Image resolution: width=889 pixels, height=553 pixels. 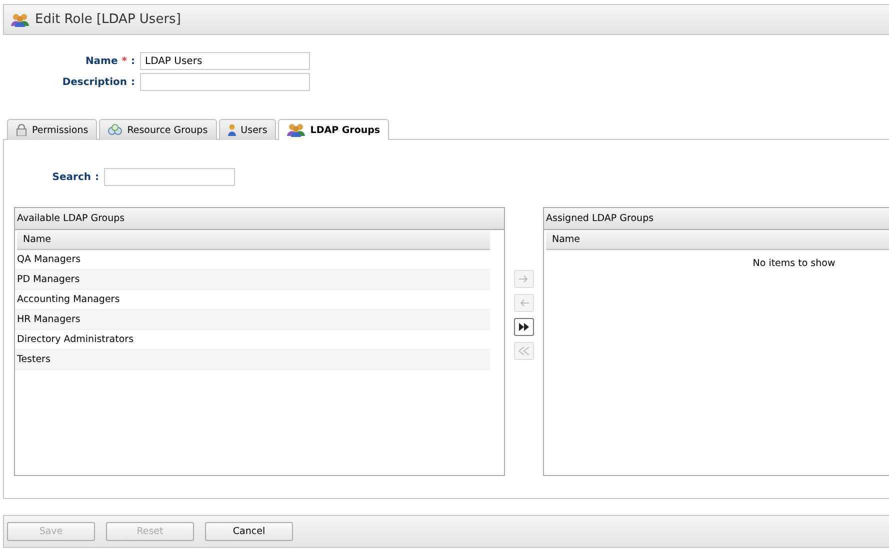 I want to click on lock-icon, so click(x=21, y=130).